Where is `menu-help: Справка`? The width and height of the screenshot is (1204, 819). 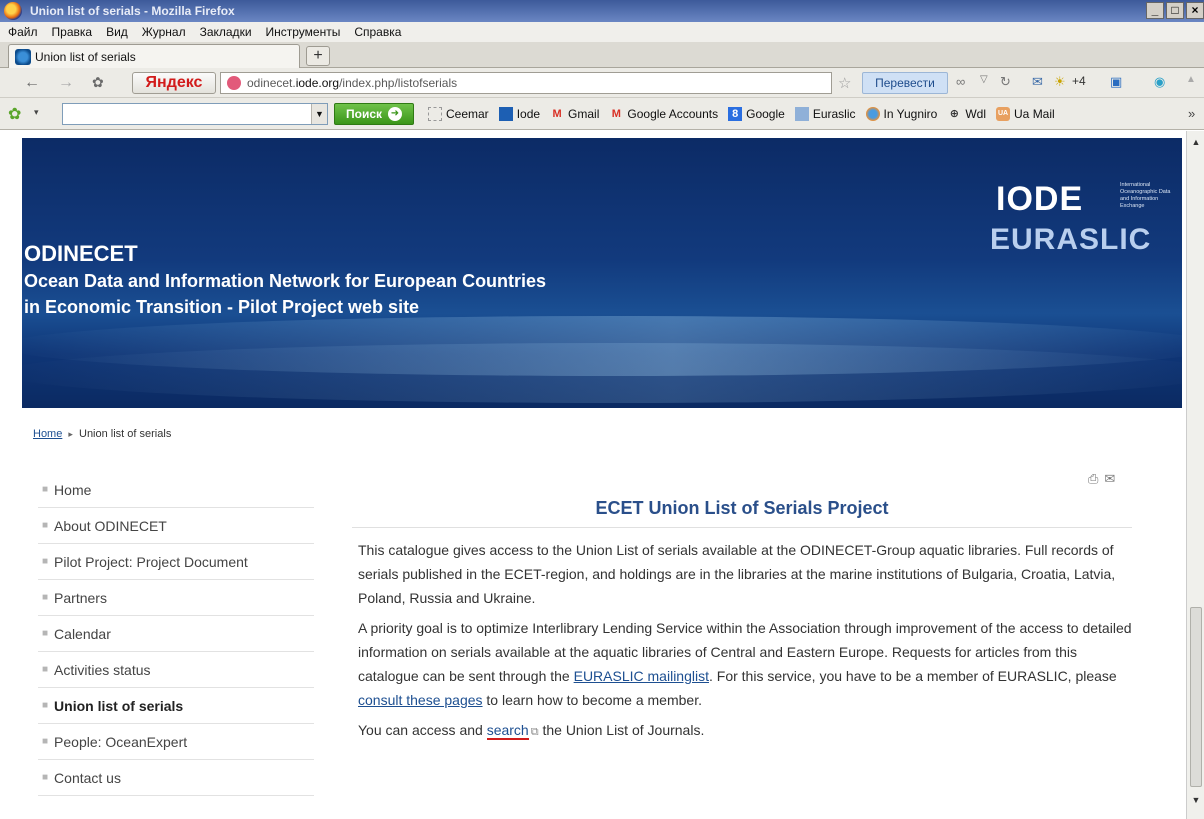
menu-help: Справка is located at coordinates (377, 32).